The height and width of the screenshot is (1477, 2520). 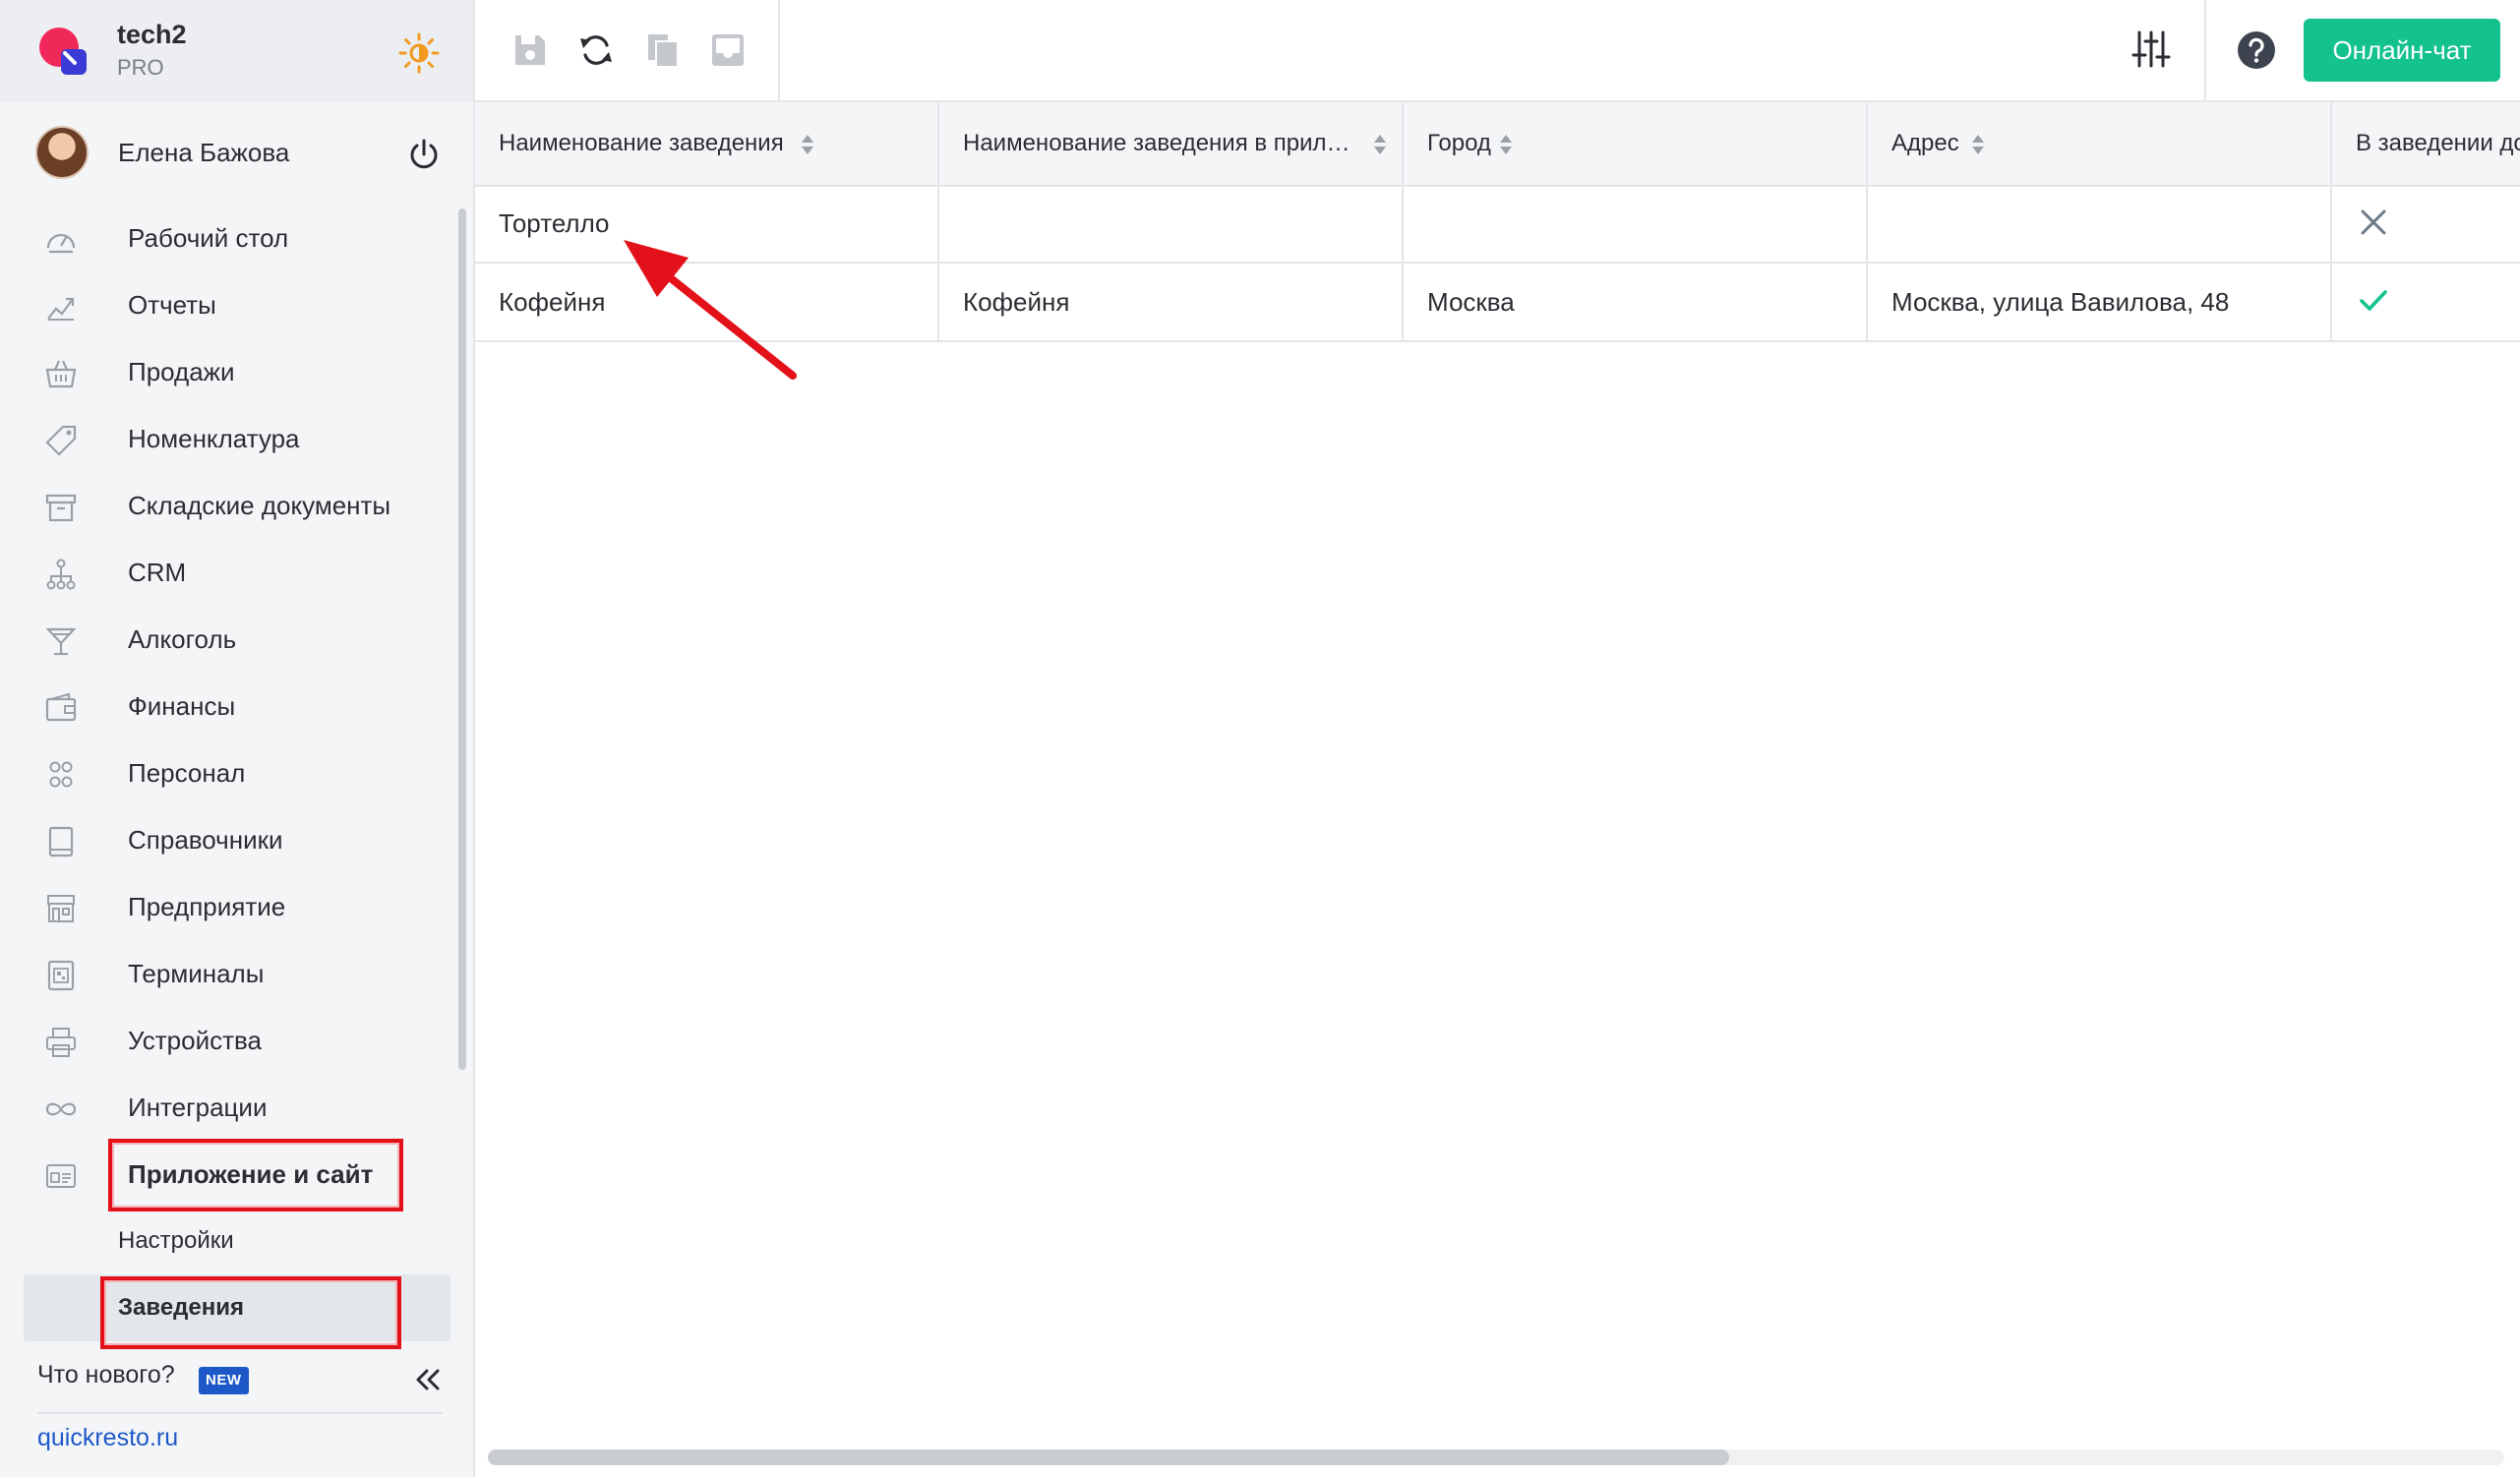 I want to click on menu-item-finance: Финансы, so click(x=231, y=706).